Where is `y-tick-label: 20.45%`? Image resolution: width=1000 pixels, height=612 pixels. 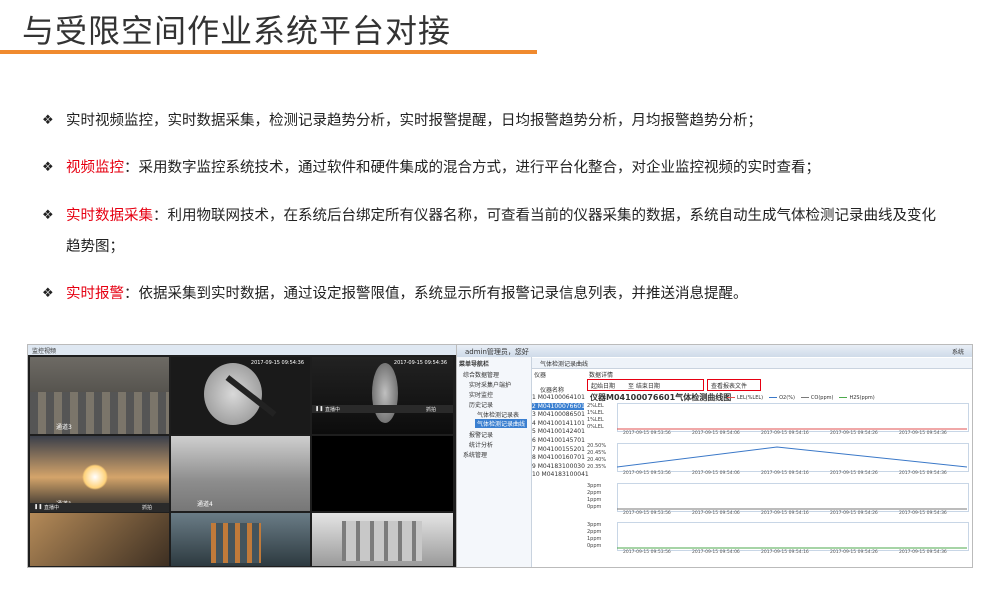 y-tick-label: 20.45% is located at coordinates (597, 453).